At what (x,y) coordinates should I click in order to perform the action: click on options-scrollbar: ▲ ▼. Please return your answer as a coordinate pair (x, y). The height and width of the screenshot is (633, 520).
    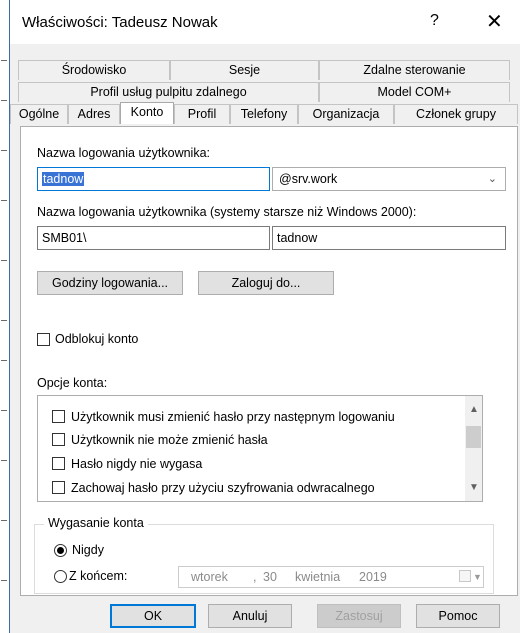
    Looking at the image, I should click on (473, 448).